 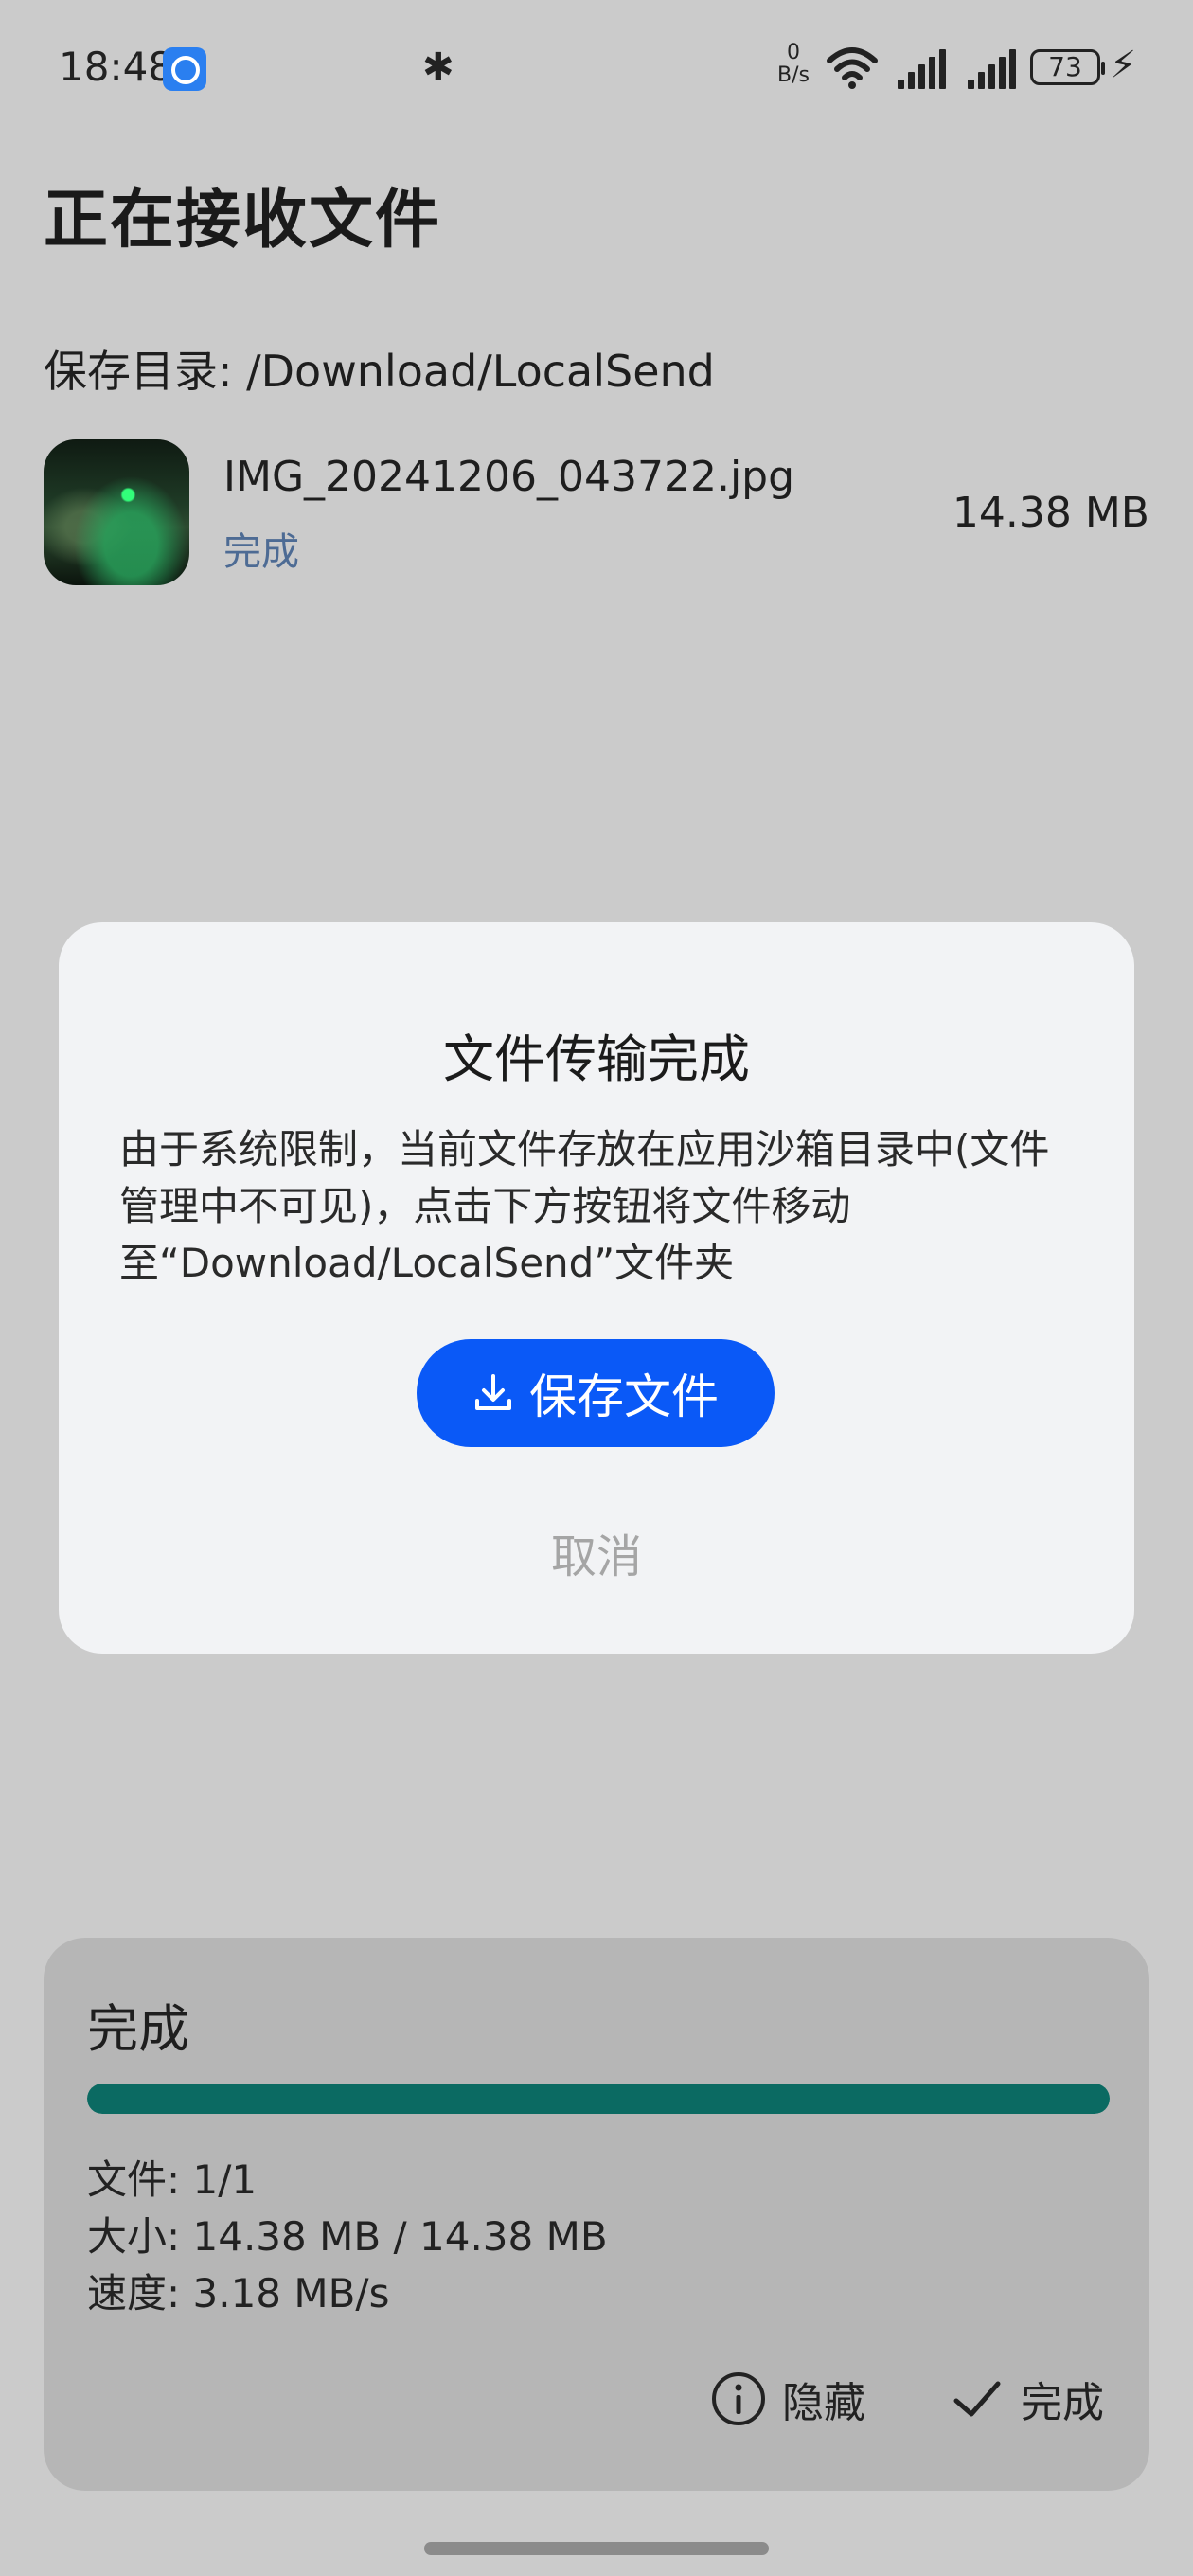 What do you see at coordinates (145, 371) in the screenshot?
I see `save-directory-label: 保存目录:` at bounding box center [145, 371].